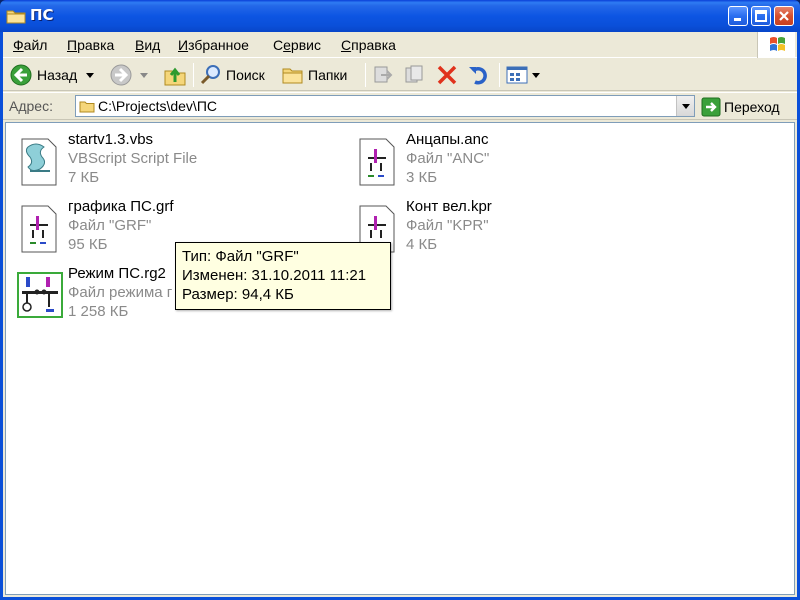 This screenshot has height=600, width=800. I want to click on file-item: Конт вел.kpr Файл "KPR" 4 КБ, so click(510, 228).